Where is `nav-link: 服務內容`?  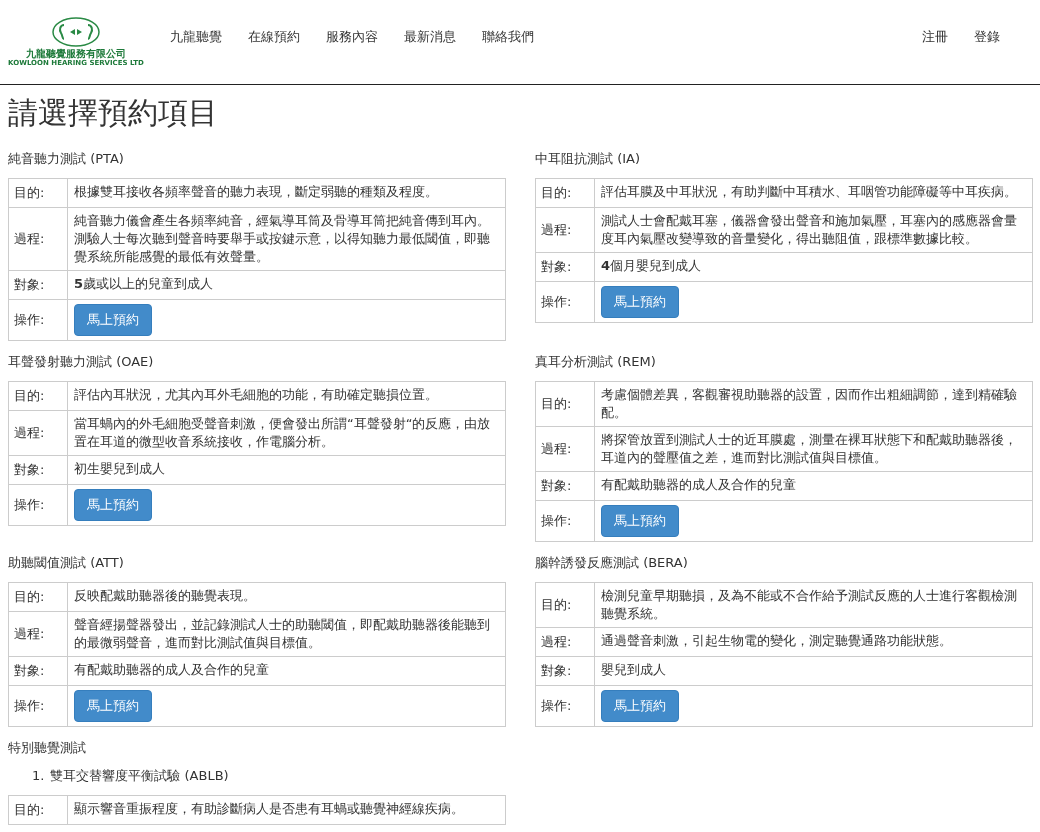
nav-link: 服務內容 is located at coordinates (352, 37).